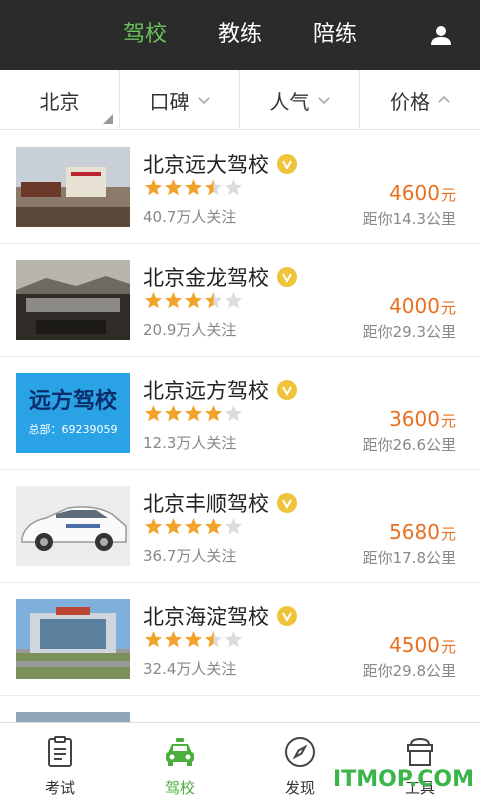 Image resolution: width=480 pixels, height=801 pixels. Describe the element at coordinates (422, 419) in the screenshot. I see `price: 3600 元` at that location.